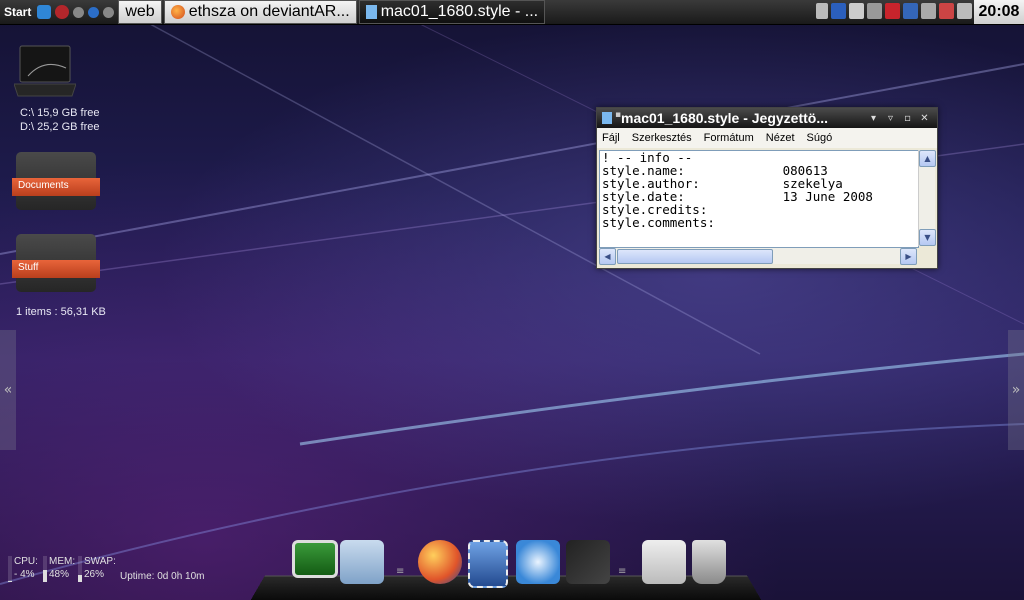 The height and width of the screenshot is (600, 1024). Describe the element at coordinates (60, 113) in the screenshot. I see `drive-c-free: C:\ 15,9 GB free` at that location.